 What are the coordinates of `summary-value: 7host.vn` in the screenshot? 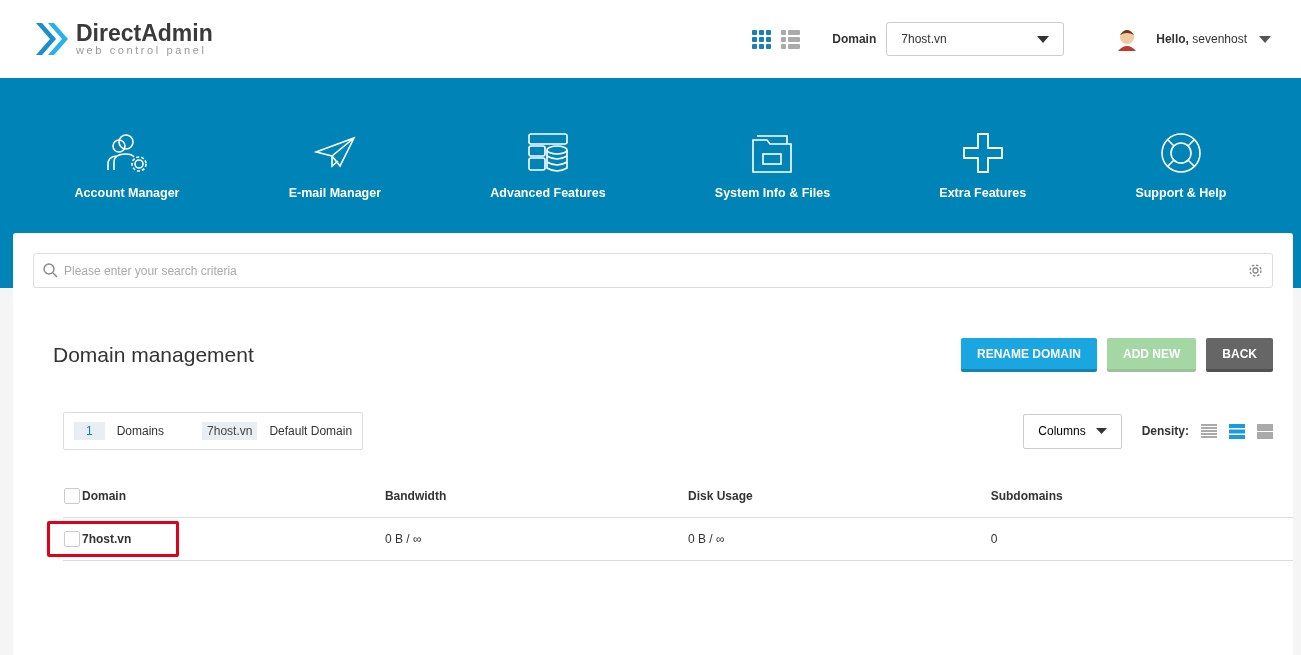 It's located at (230, 431).